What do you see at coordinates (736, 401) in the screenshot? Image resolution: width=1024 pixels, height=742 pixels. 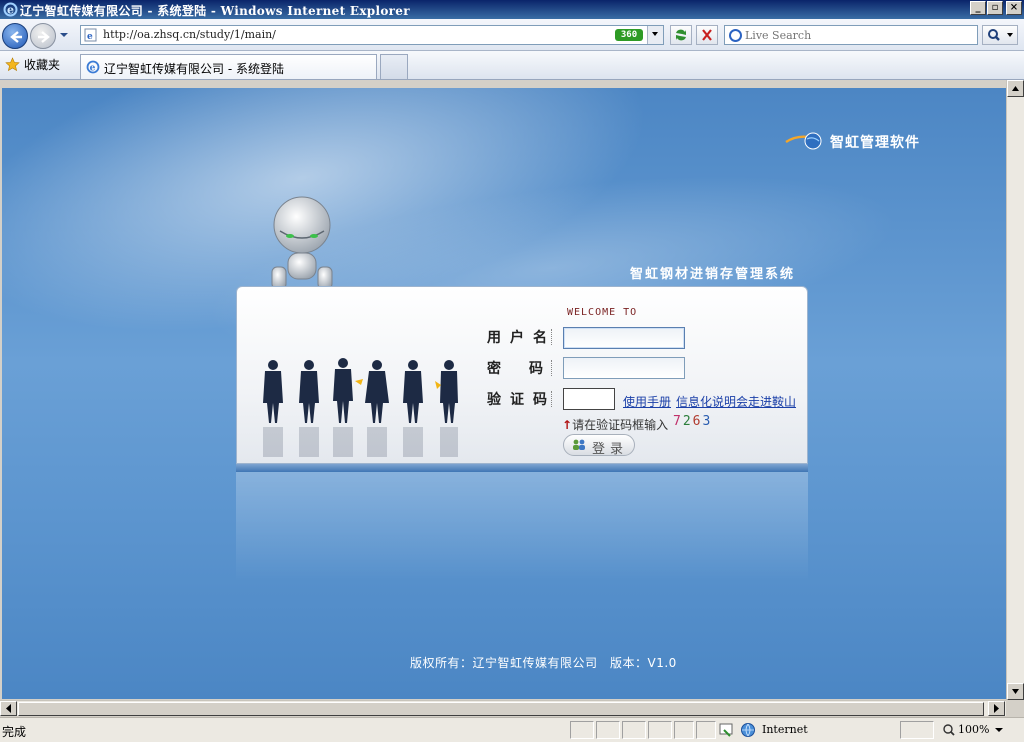 I see `info-session-link: 信息化说明会走进鞍山` at bounding box center [736, 401].